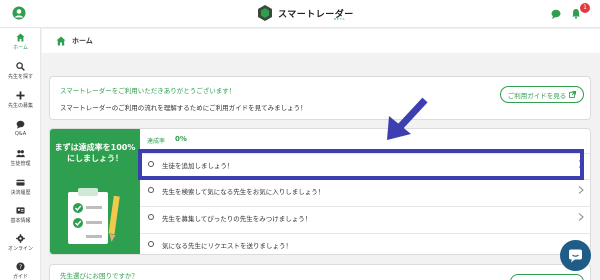 The height and width of the screenshot is (280, 600). I want to click on sidebar-item-guide: ? ガイド, so click(20, 271).